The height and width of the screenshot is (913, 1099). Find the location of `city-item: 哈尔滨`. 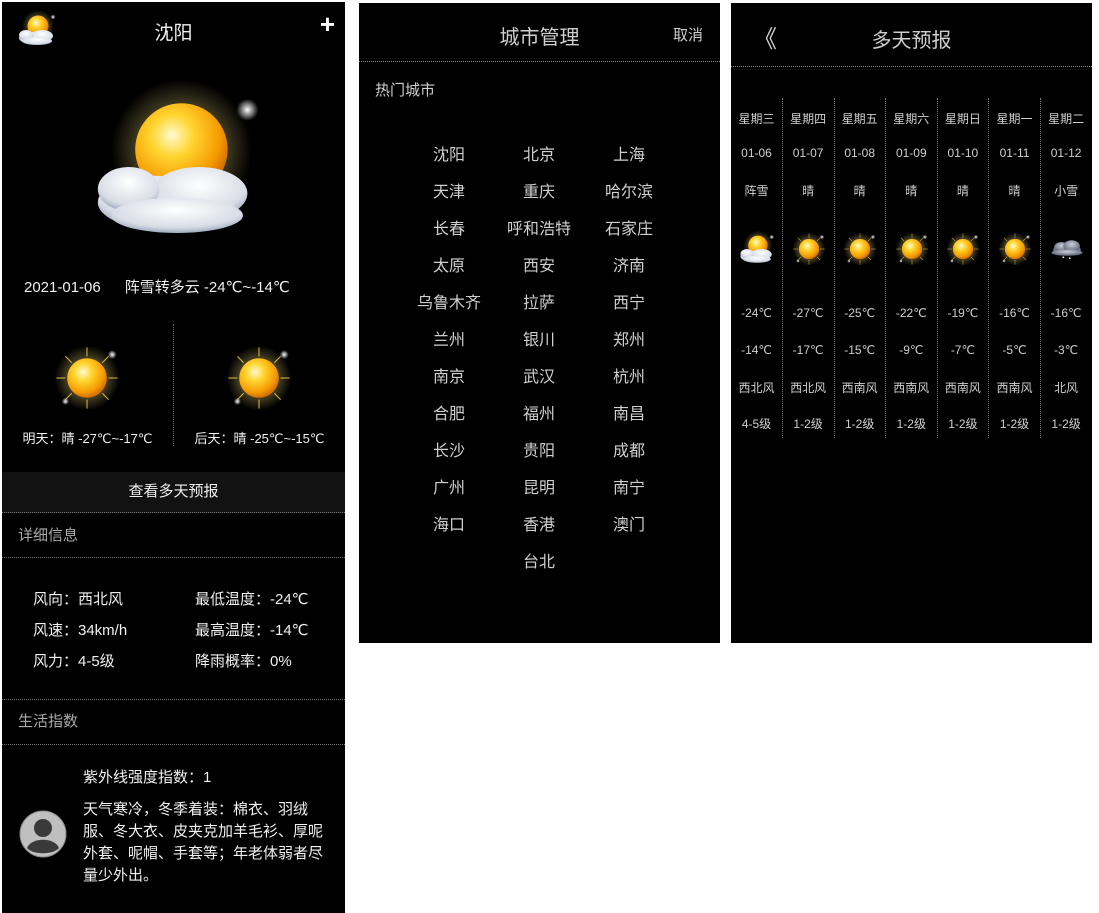

city-item: 哈尔滨 is located at coordinates (629, 189).